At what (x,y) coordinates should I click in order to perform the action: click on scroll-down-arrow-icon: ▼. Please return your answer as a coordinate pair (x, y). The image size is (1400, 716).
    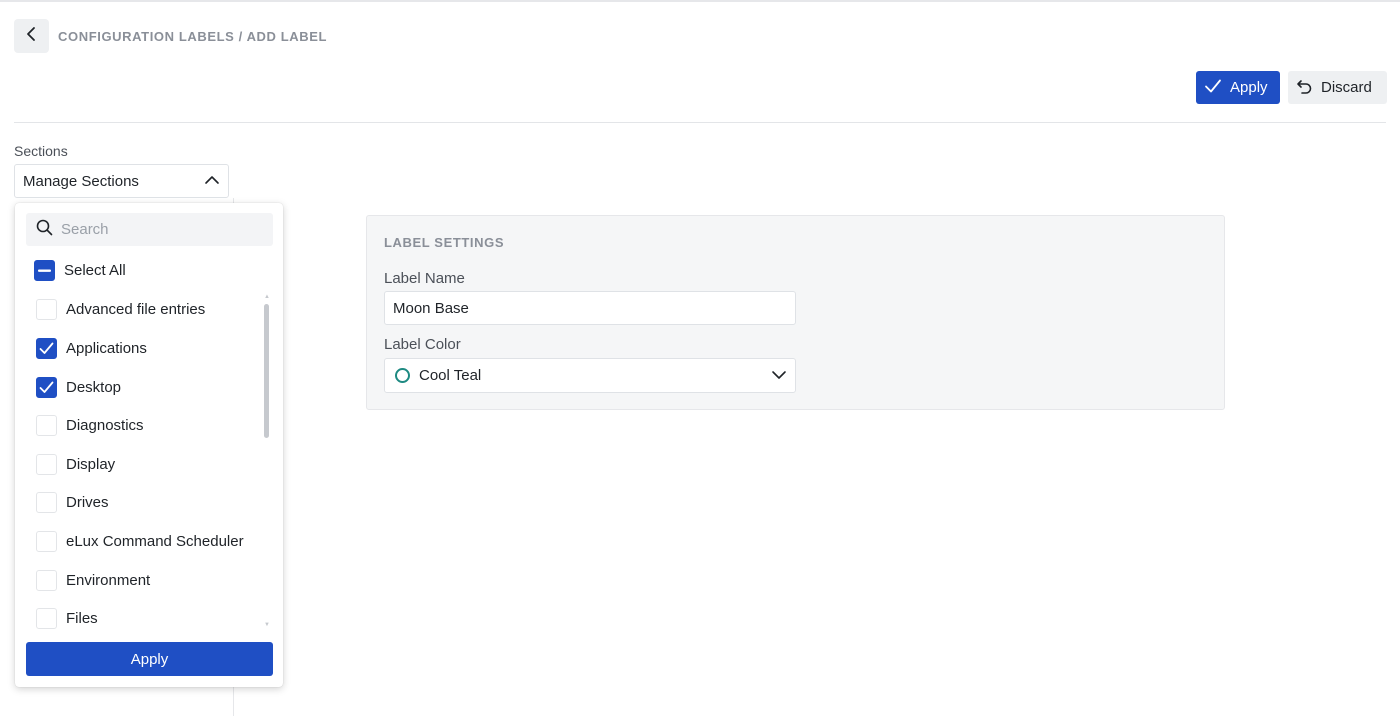
    Looking at the image, I should click on (267, 625).